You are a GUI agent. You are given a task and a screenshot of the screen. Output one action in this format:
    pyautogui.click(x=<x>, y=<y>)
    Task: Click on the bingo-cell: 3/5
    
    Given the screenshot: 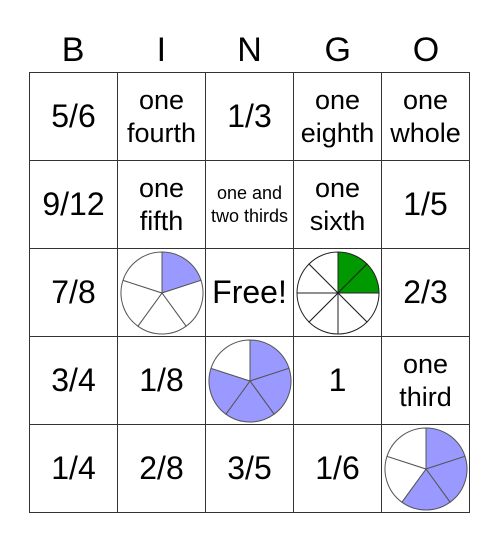 What is the action you would take?
    pyautogui.click(x=250, y=469)
    